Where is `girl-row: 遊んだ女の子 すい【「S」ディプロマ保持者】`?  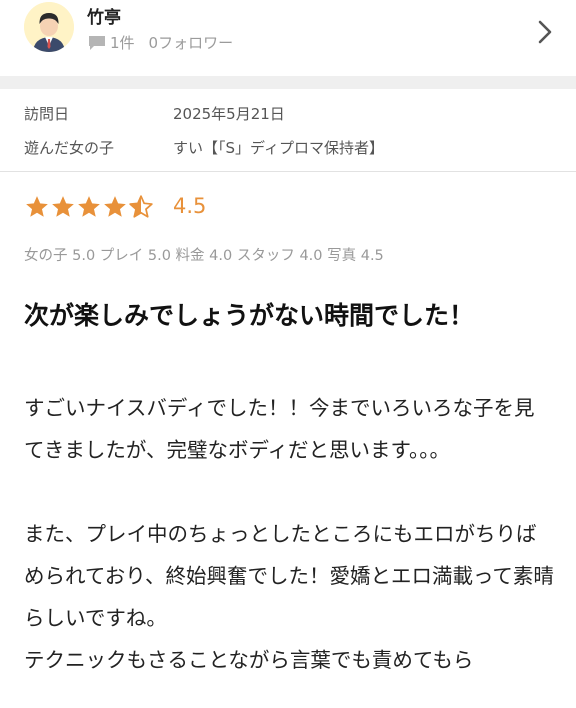 girl-row: 遊んだ女の子 すい【「S」ディプロマ保持者】 is located at coordinates (288, 146).